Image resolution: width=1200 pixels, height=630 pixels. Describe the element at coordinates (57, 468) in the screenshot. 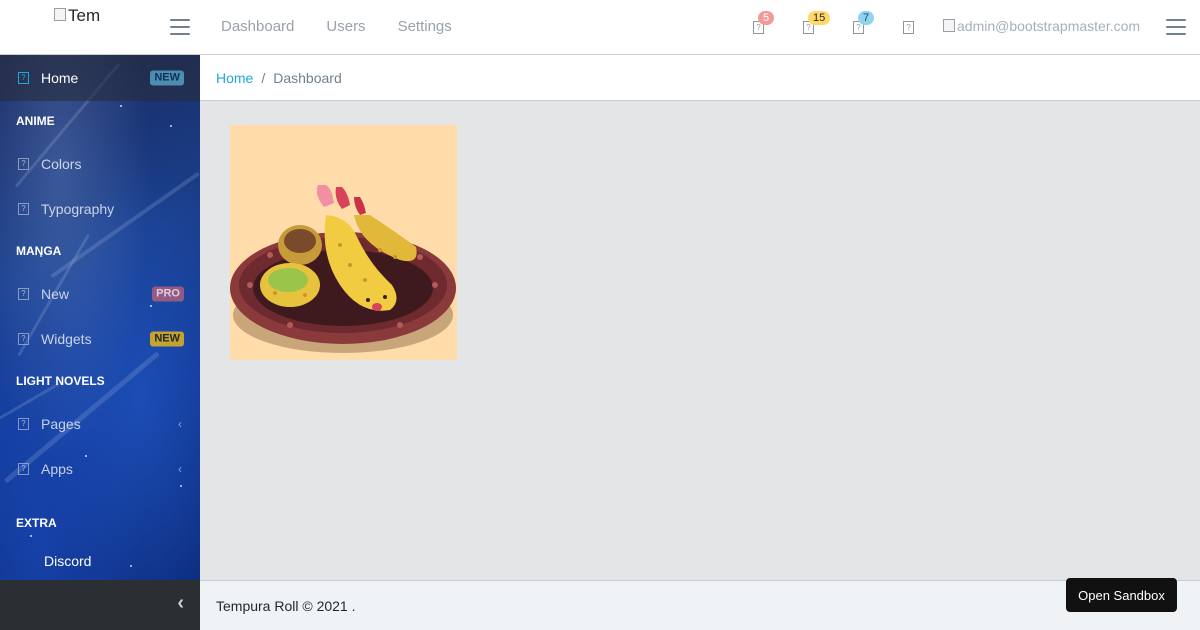

I see `sidebar-item-label: Apps` at that location.